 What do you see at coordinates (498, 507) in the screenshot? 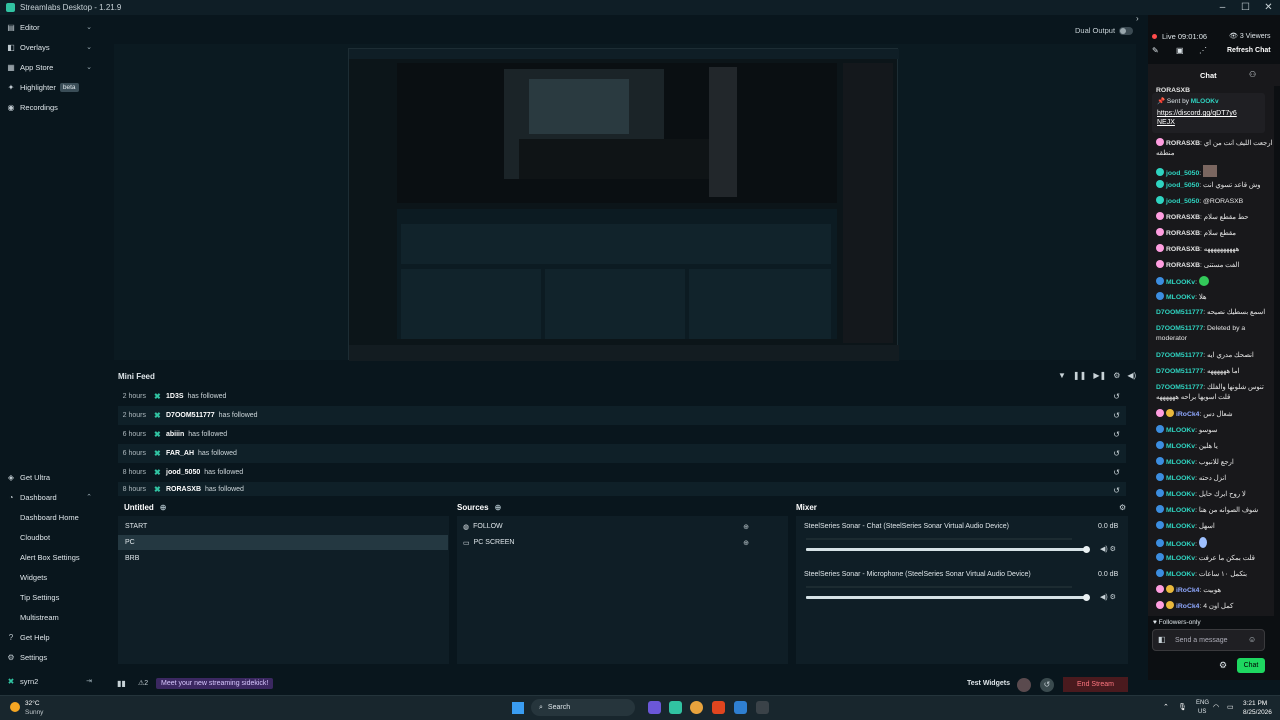
I see `add-source-icon: ⊕` at bounding box center [498, 507].